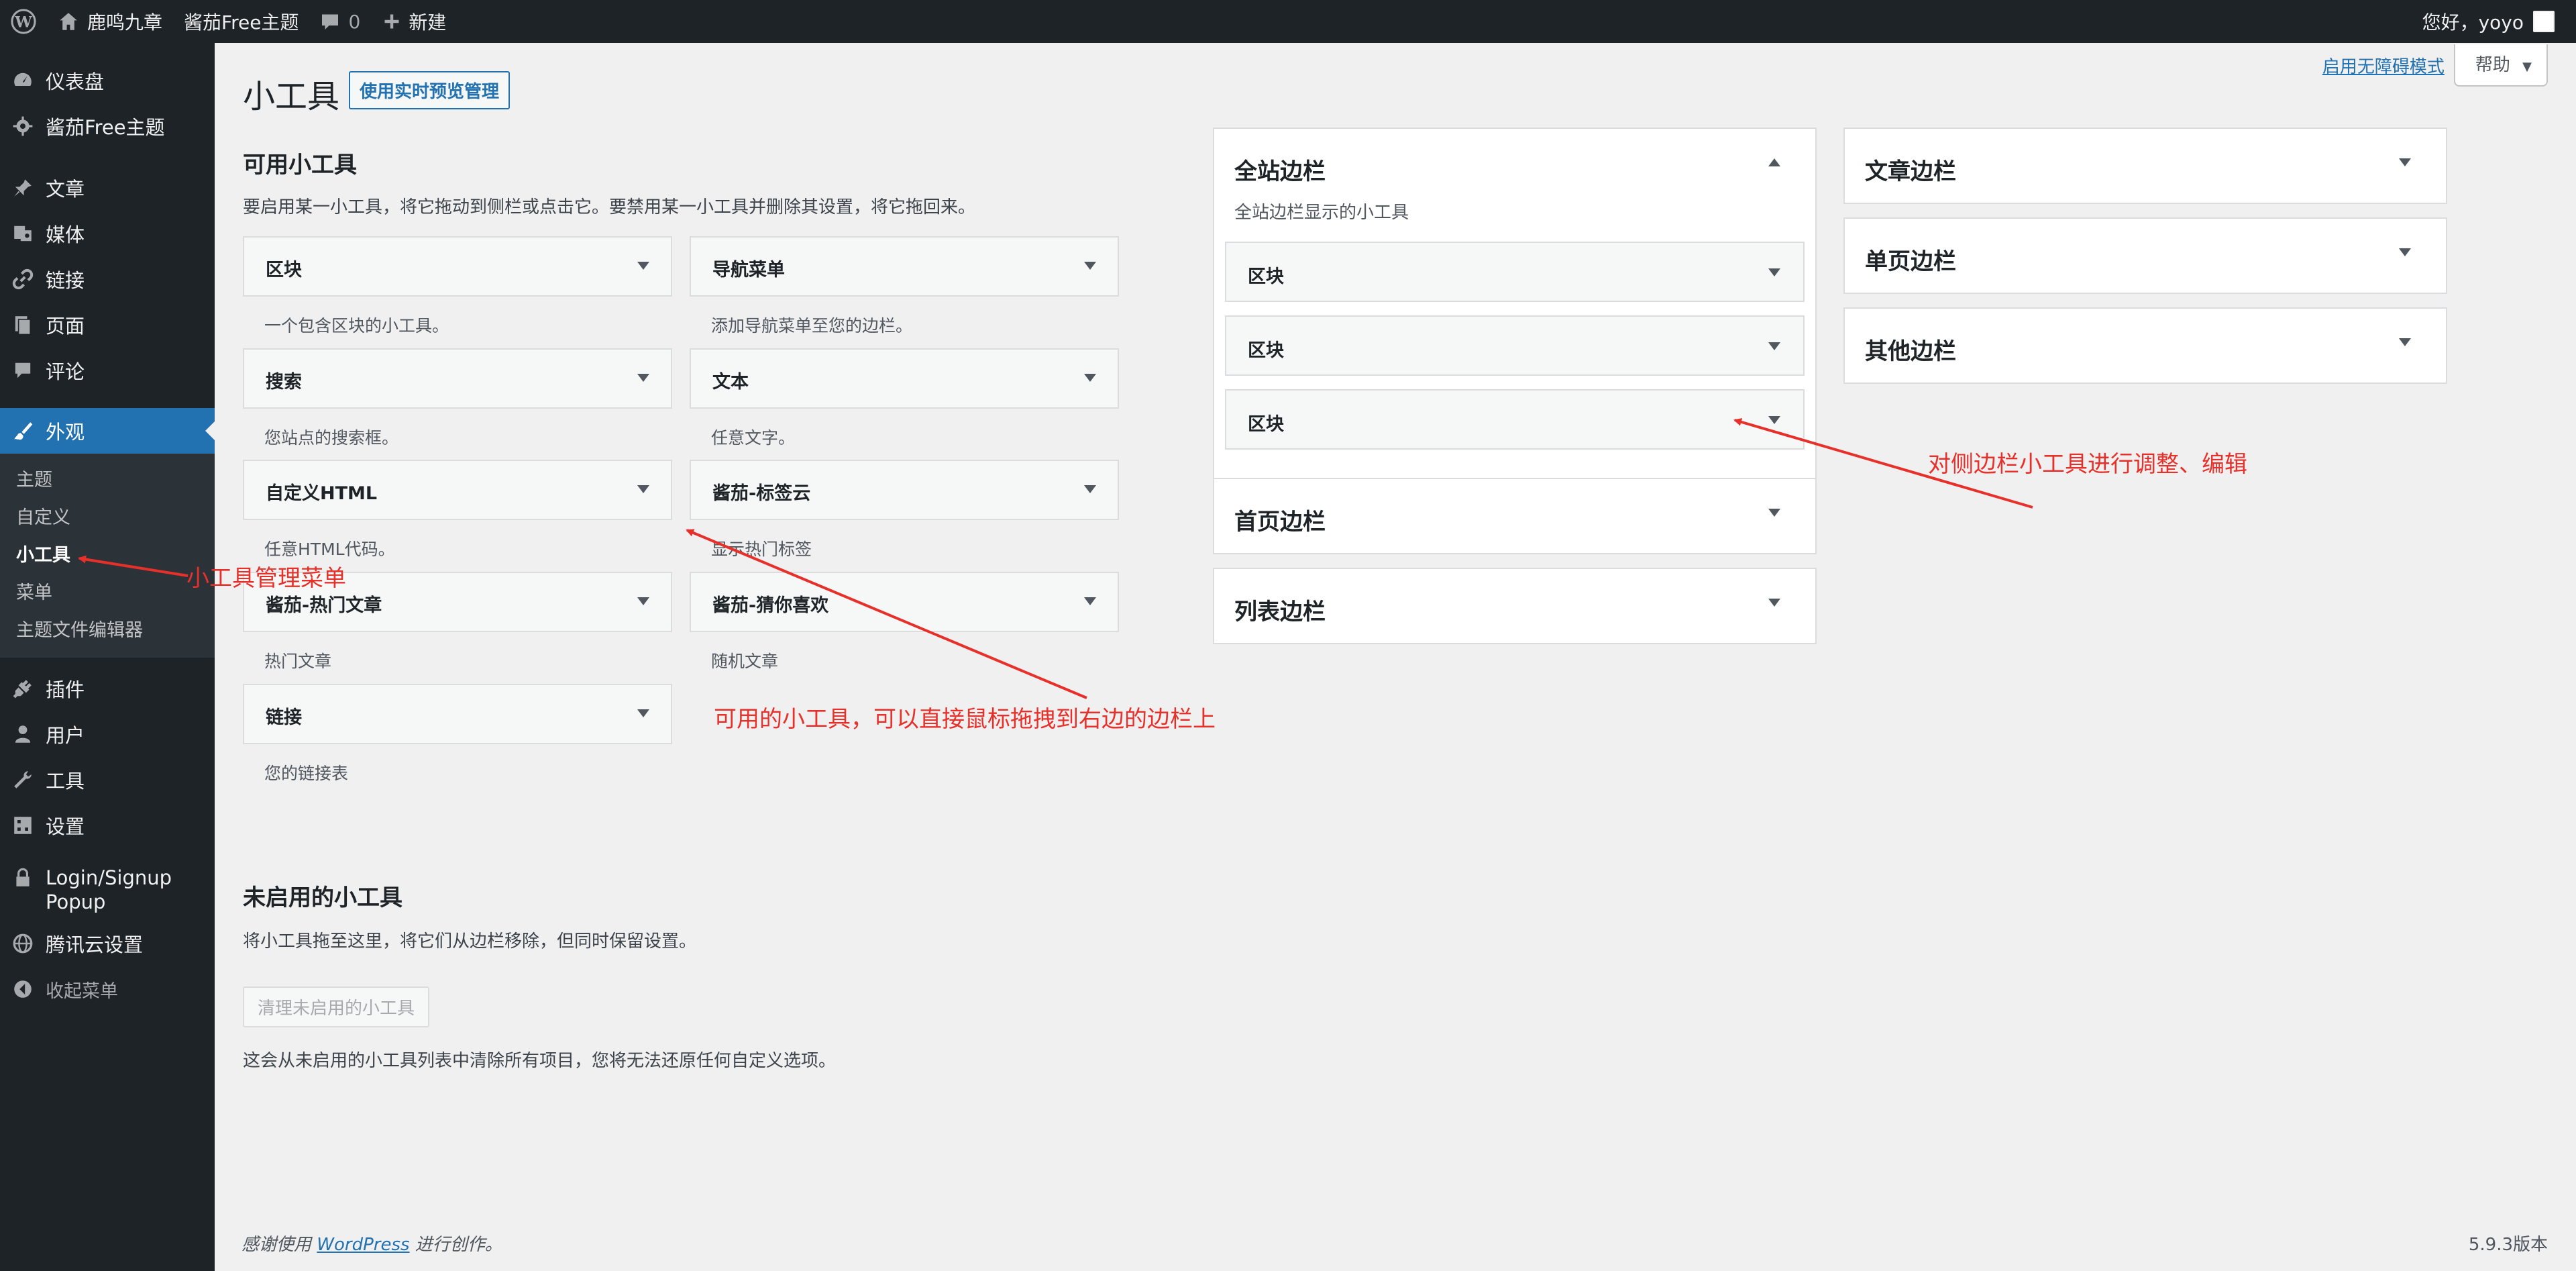 This screenshot has width=2576, height=1271. Describe the element at coordinates (812, 326) in the screenshot. I see `widget-desc: 添加导航菜单至您的边栏。` at that location.